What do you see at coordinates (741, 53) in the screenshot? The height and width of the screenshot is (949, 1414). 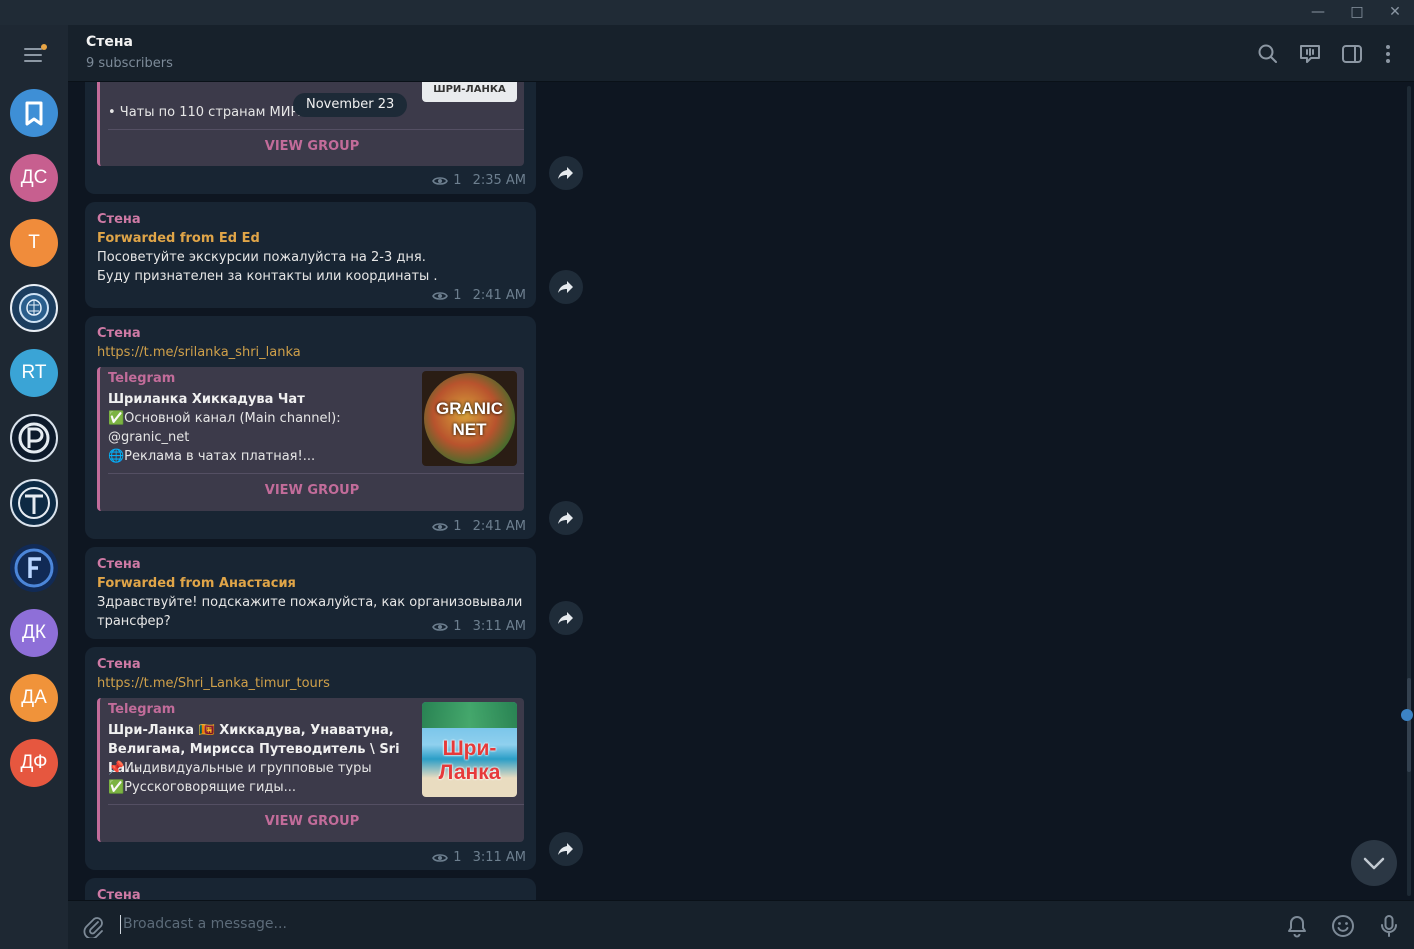 I see `chat-header: Стена 9 subscribers` at bounding box center [741, 53].